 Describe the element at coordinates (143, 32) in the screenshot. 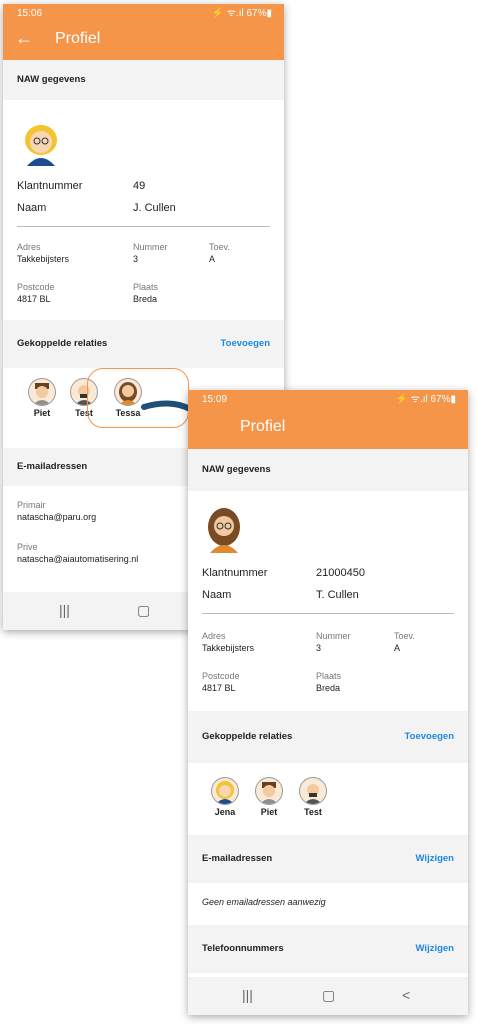

I see `app-bar: 15:06 ⚡ ᯤ.ıl 67%▮ ← Profiel` at that location.